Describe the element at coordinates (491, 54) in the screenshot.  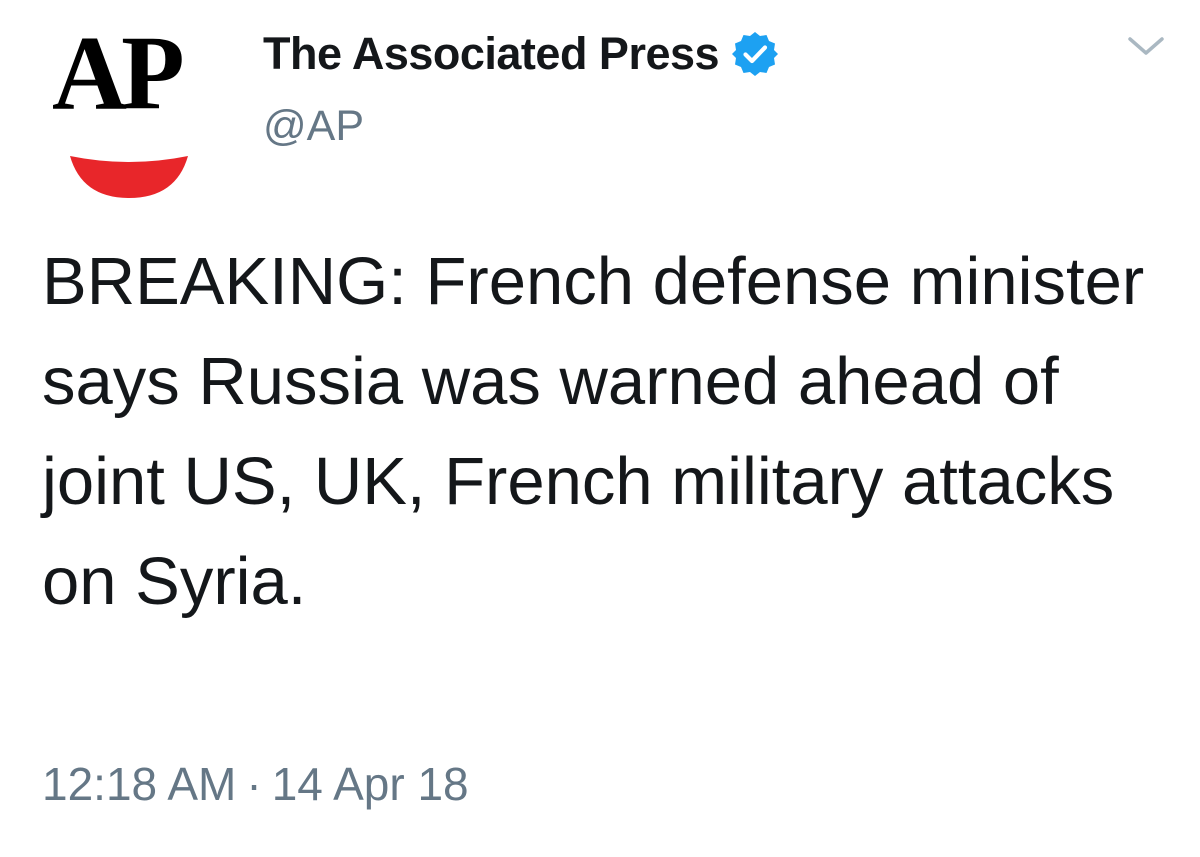
I see `display-name: The Associated Press` at that location.